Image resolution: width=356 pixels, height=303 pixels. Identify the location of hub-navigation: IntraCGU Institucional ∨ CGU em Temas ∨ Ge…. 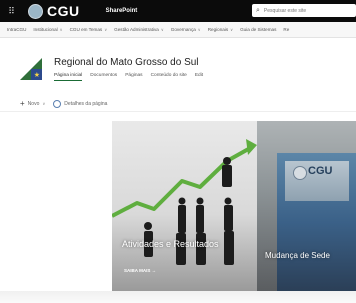
(178, 30).